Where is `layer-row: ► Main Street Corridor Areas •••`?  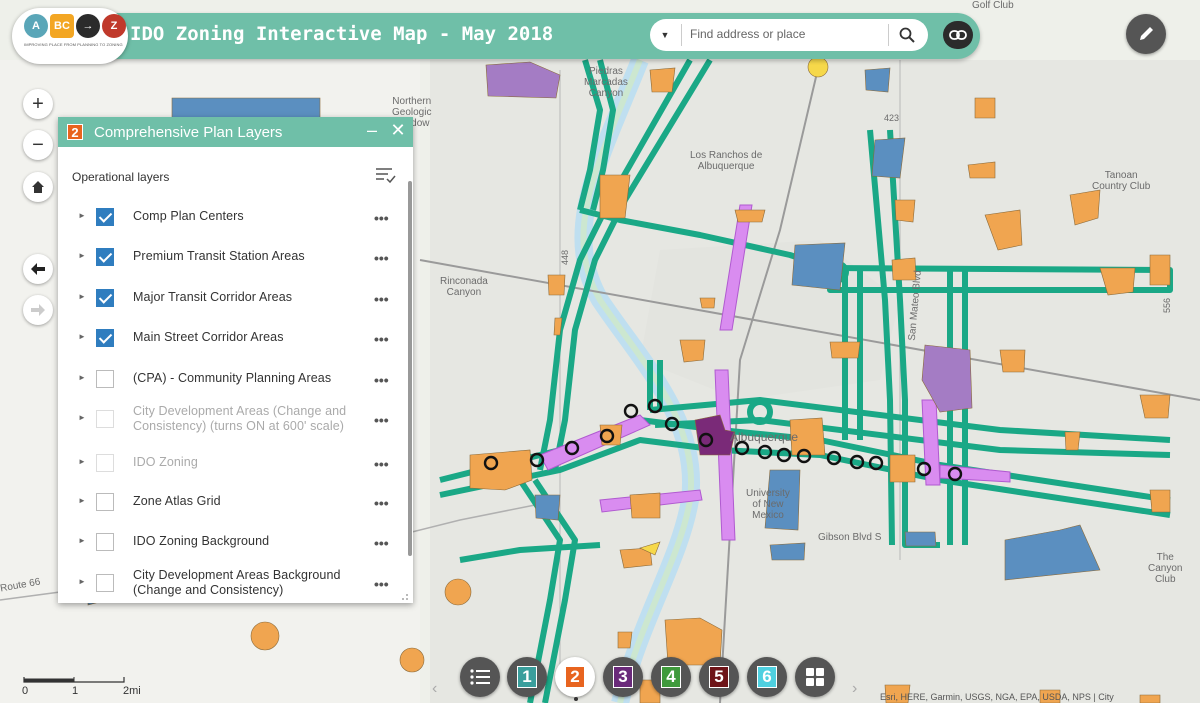
layer-row: ► Main Street Corridor Areas ••• is located at coordinates (233, 340).